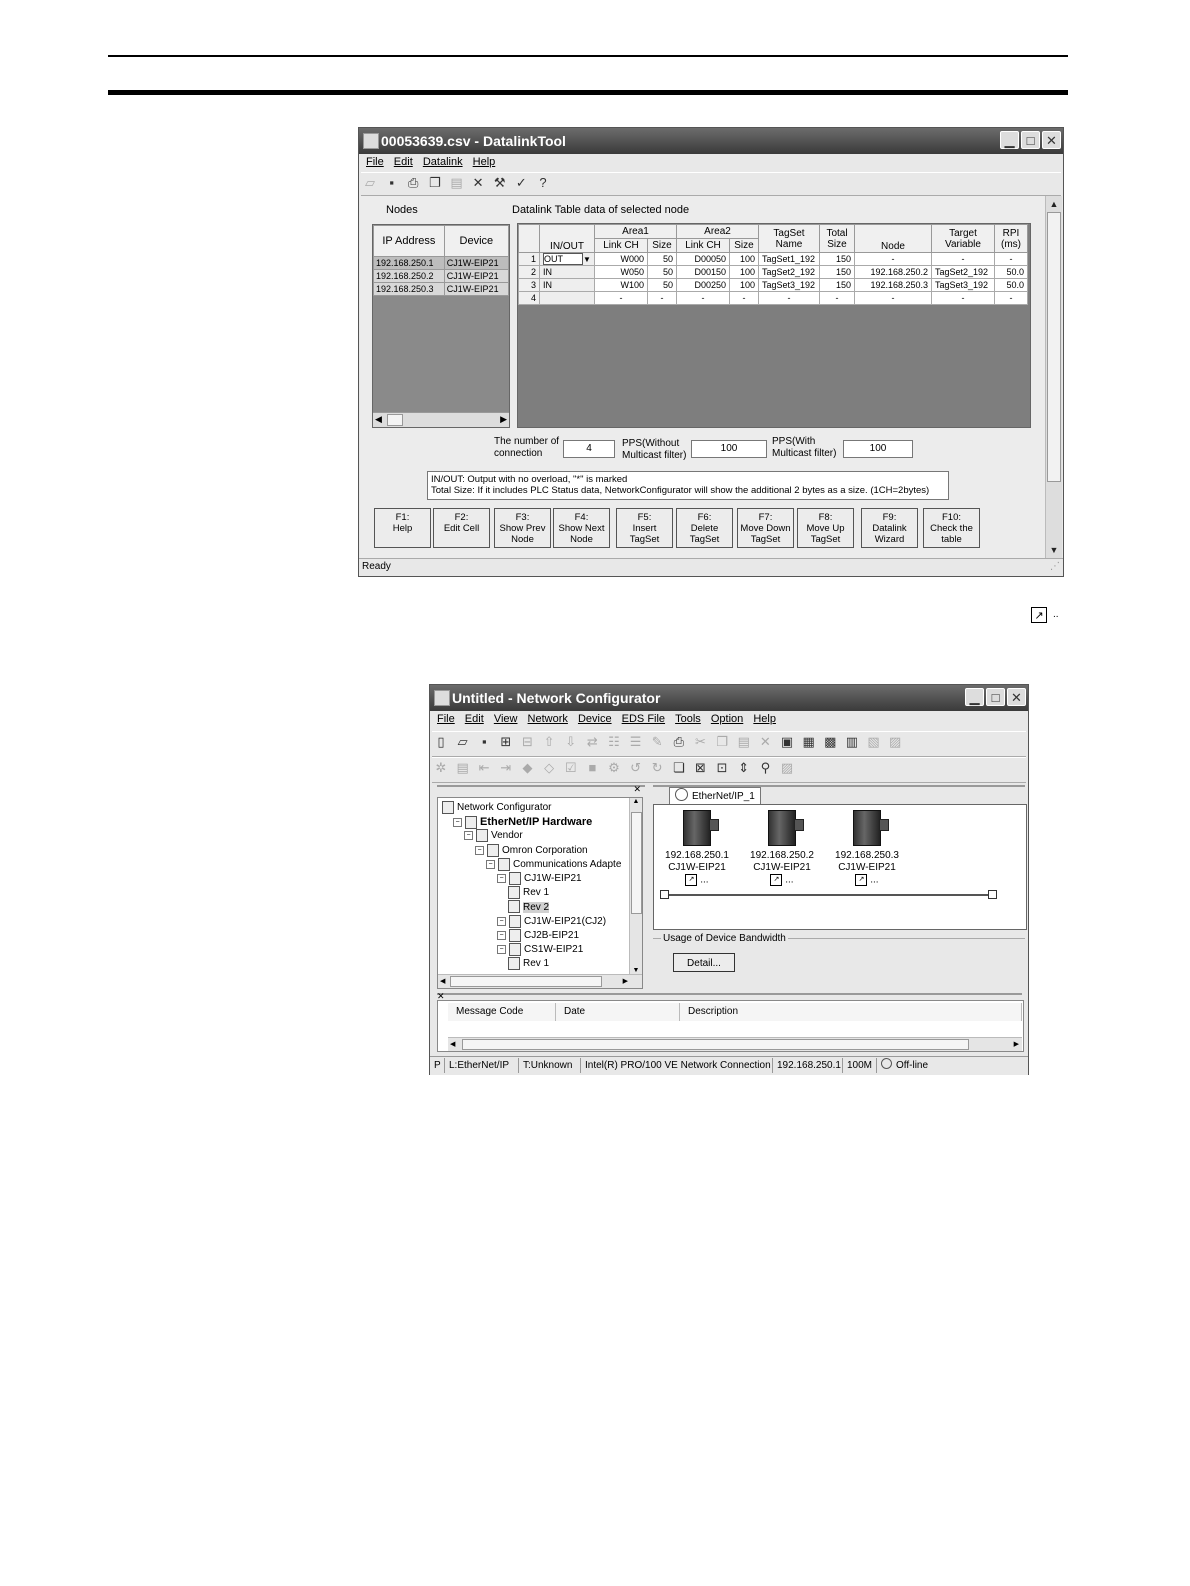  Describe the element at coordinates (500, 183) in the screenshot. I see `wizard-icon: ⚒` at that location.